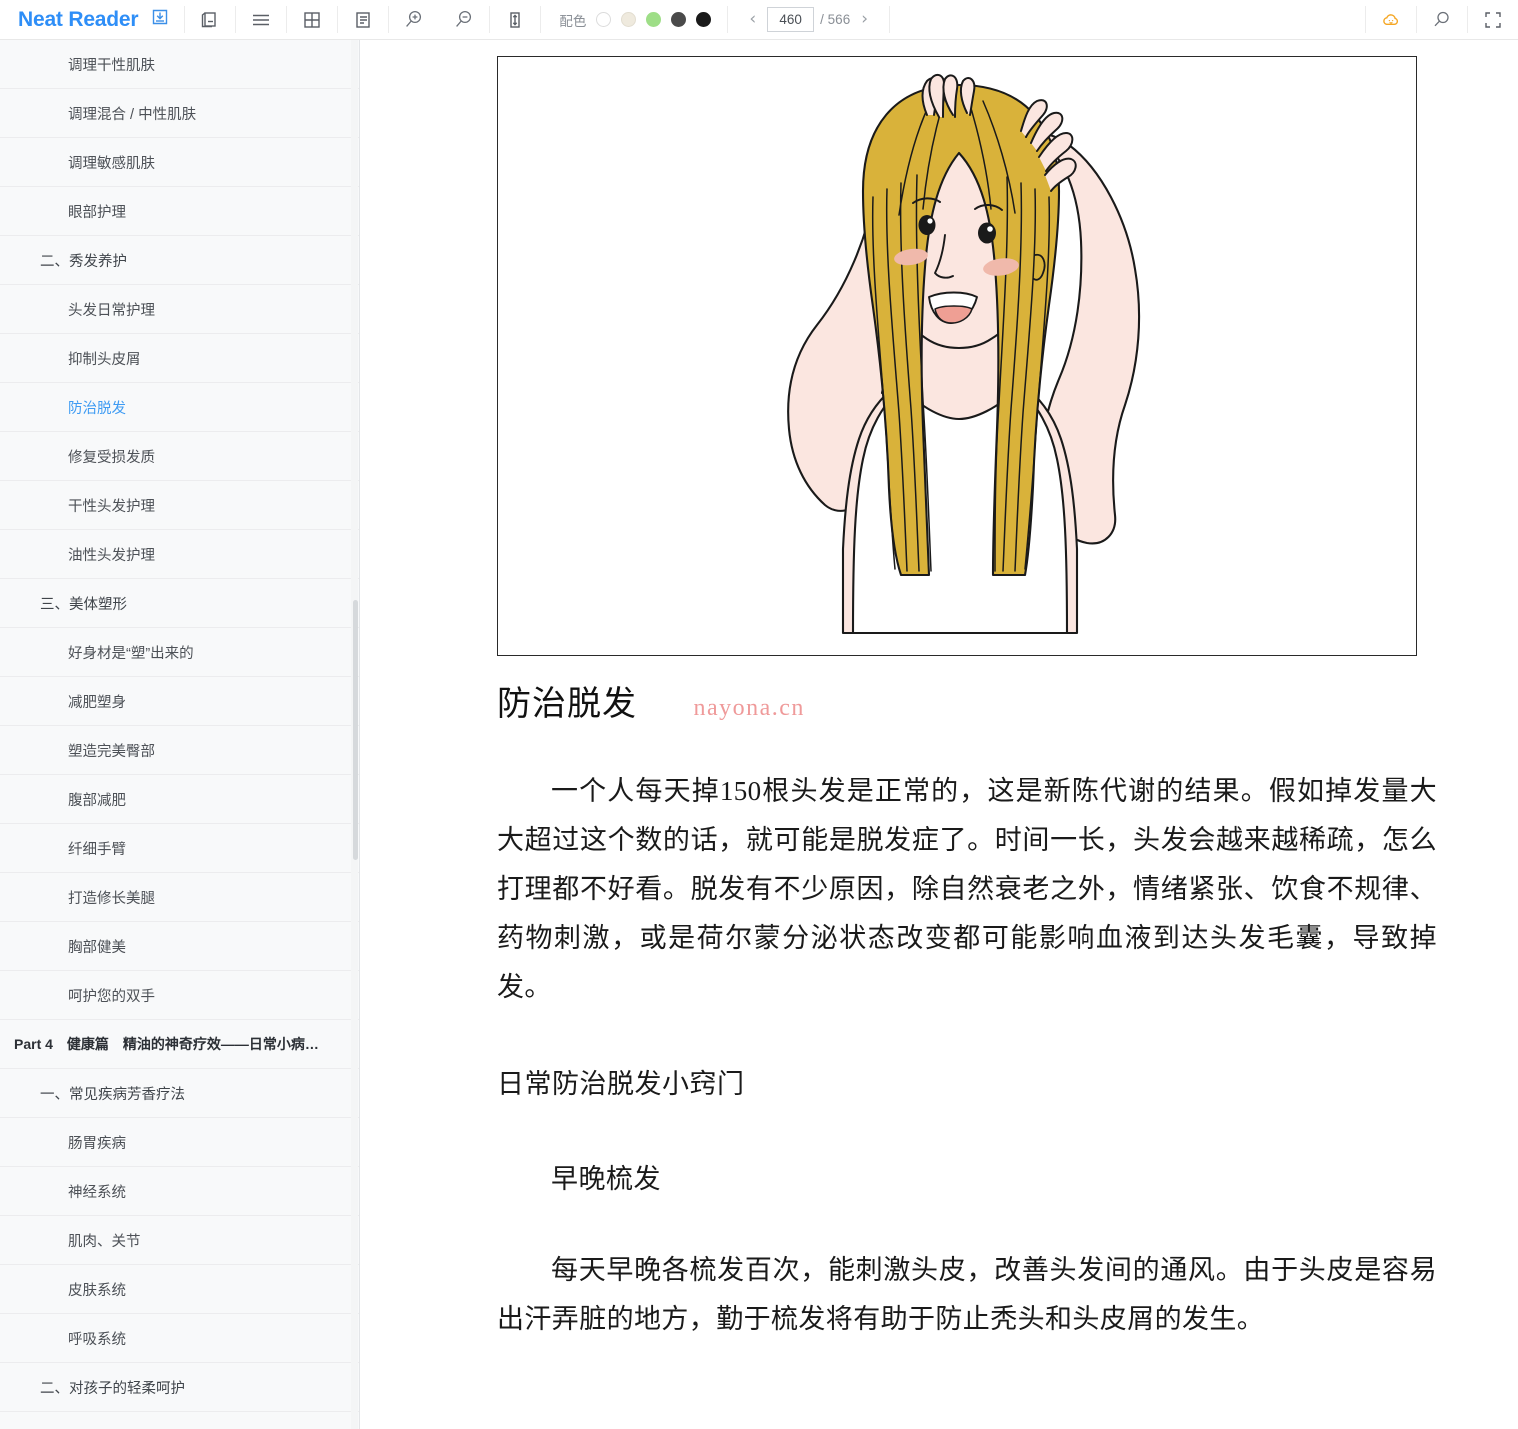  I want to click on toc-item: 干性头发护理, so click(179, 505).